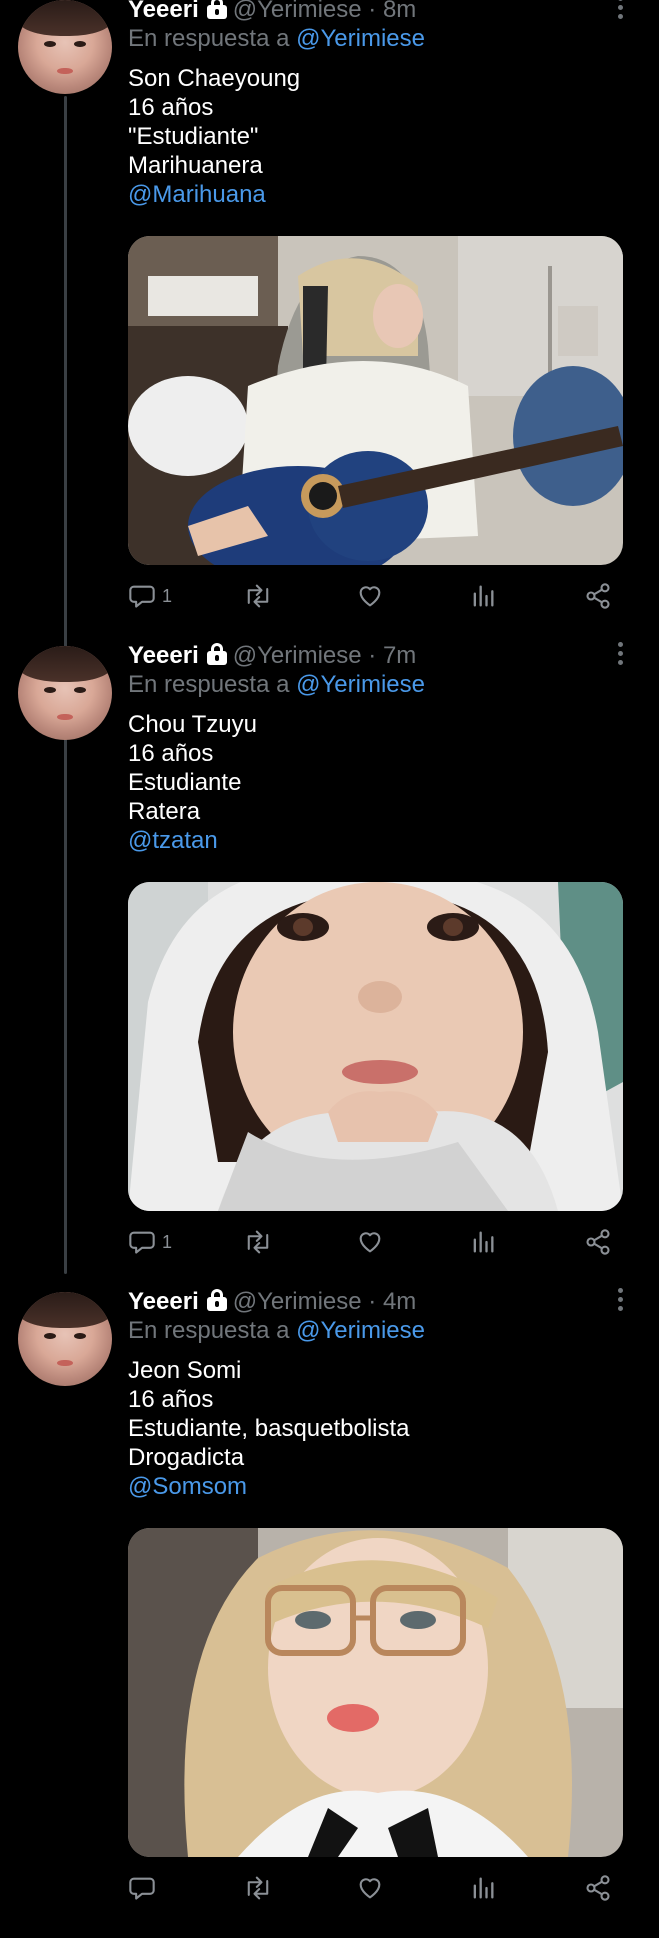 This screenshot has width=659, height=1938. I want to click on reply-button, so click(145, 1888).